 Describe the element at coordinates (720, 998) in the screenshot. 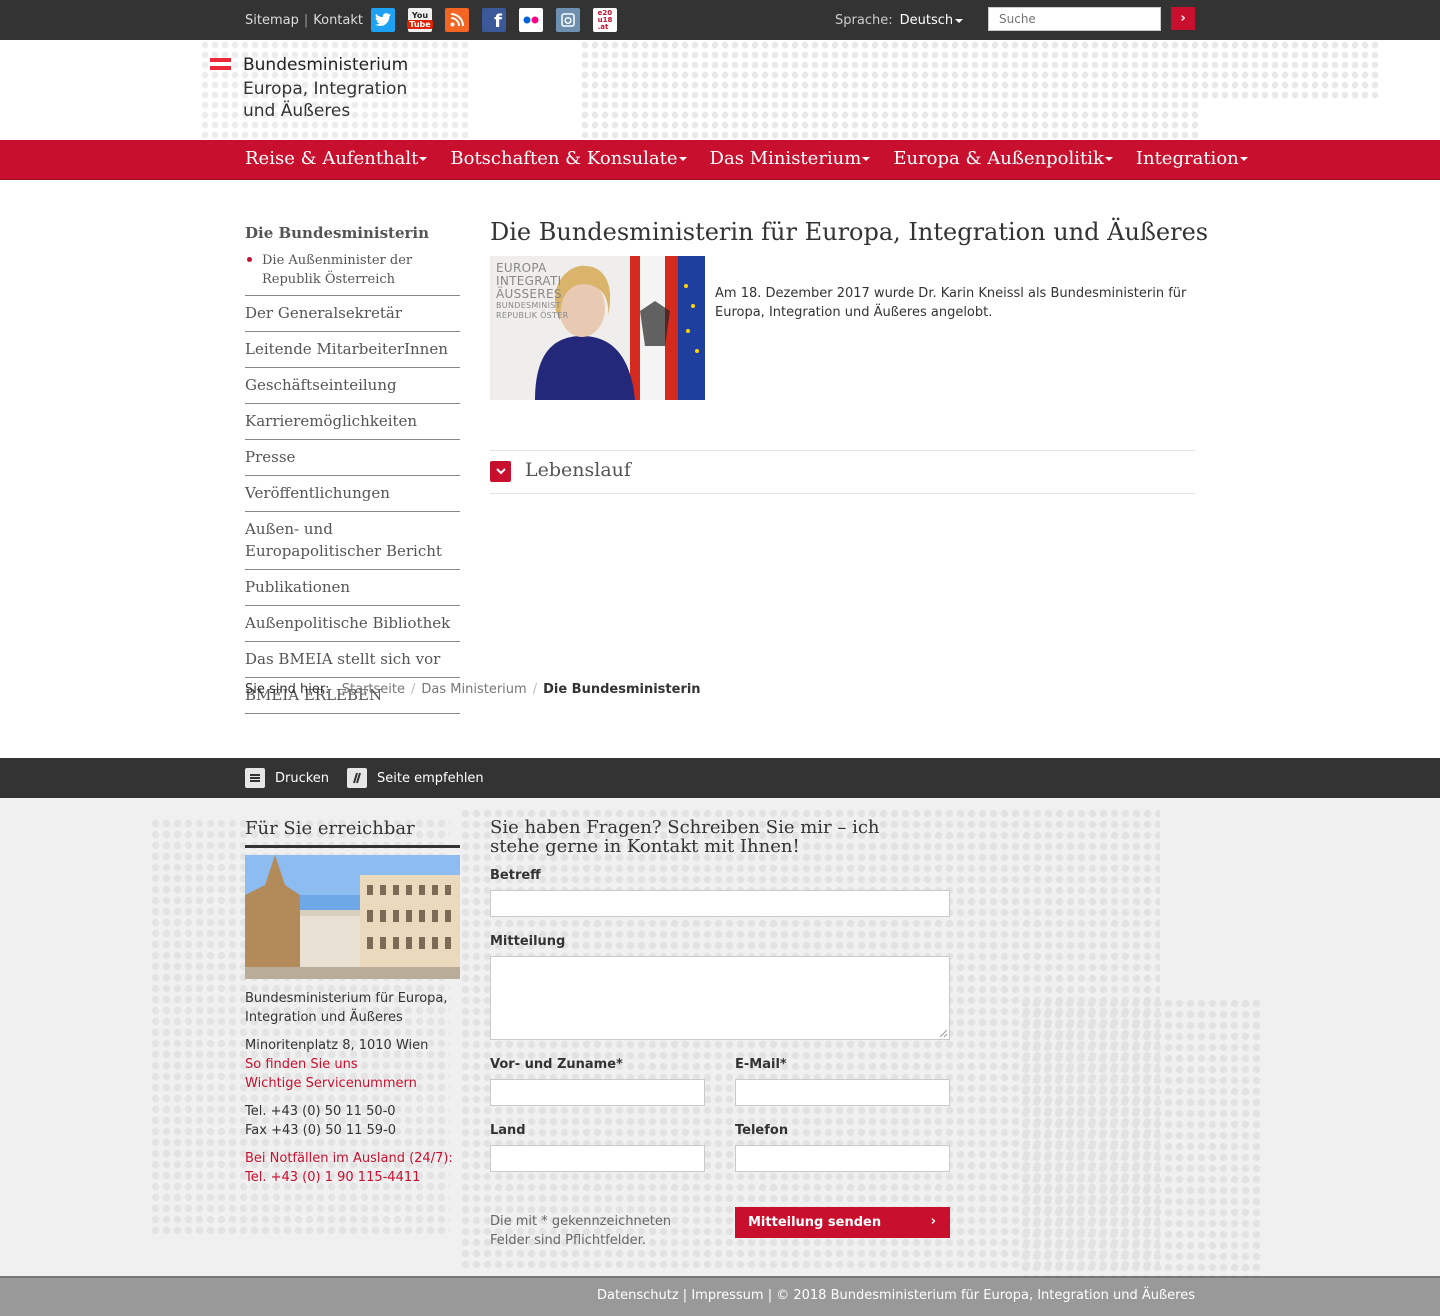

I see `message-textarea` at that location.